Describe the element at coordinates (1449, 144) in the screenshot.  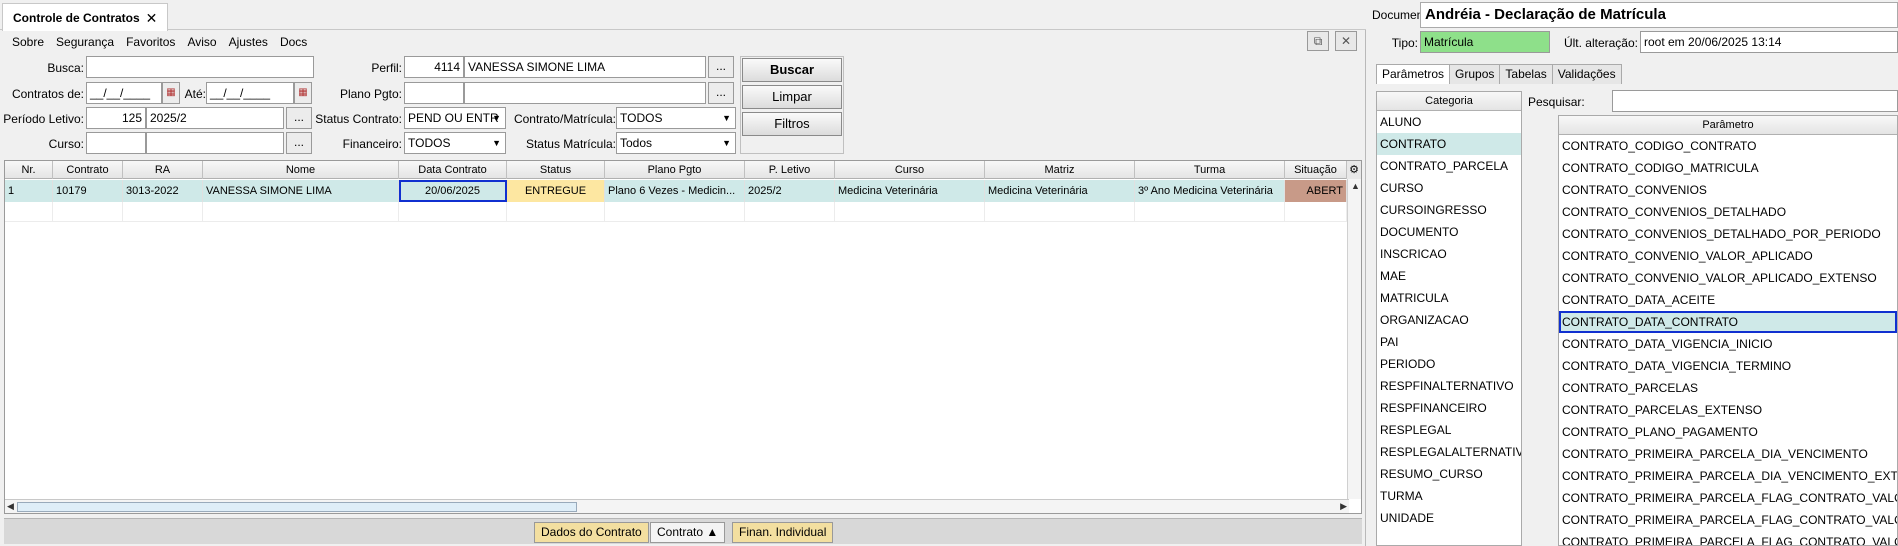
I see `list-item: CONTRATO` at that location.